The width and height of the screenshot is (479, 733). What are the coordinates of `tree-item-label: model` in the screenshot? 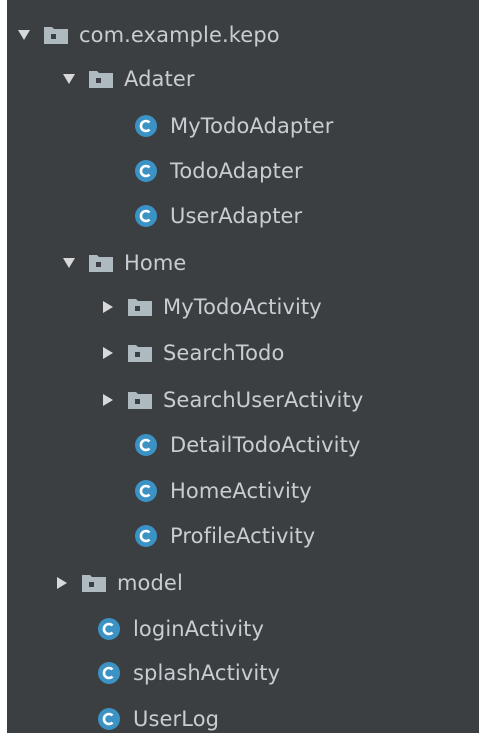 It's located at (150, 583).